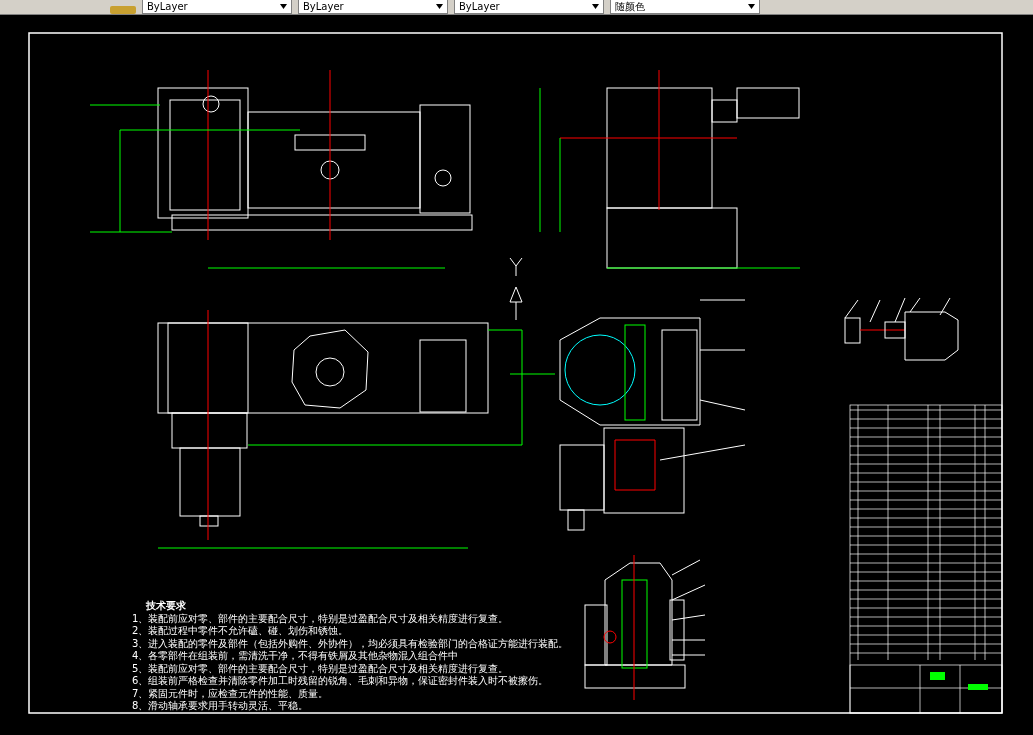 The height and width of the screenshot is (735, 1033). What do you see at coordinates (231, 693) in the screenshot?
I see `requirement-text: 7、紧固元件时，应检查元件的性能、质量。` at bounding box center [231, 693].